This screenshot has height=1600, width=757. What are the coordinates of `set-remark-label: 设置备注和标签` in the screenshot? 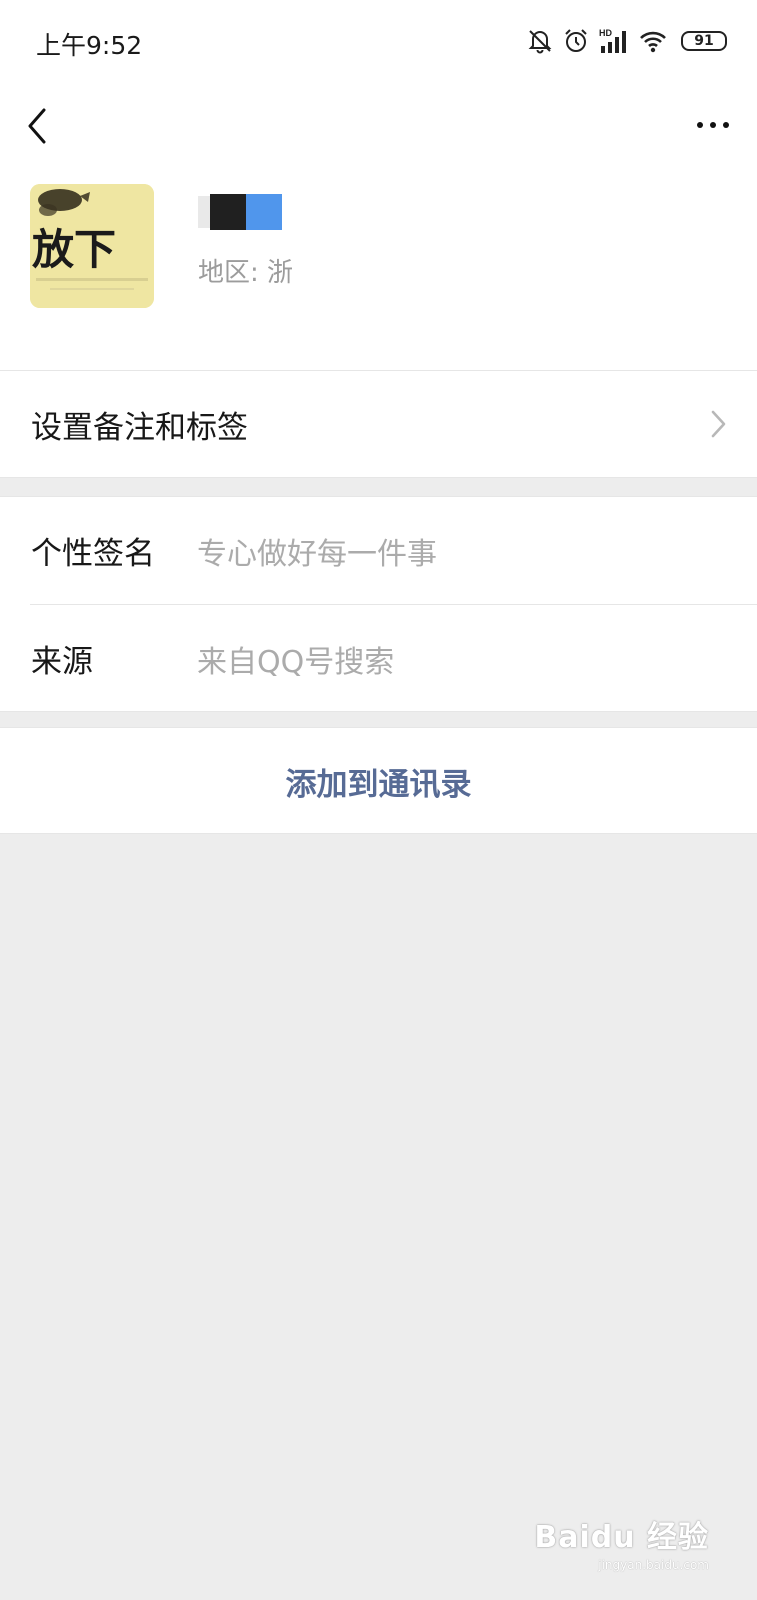 It's located at (139, 428).